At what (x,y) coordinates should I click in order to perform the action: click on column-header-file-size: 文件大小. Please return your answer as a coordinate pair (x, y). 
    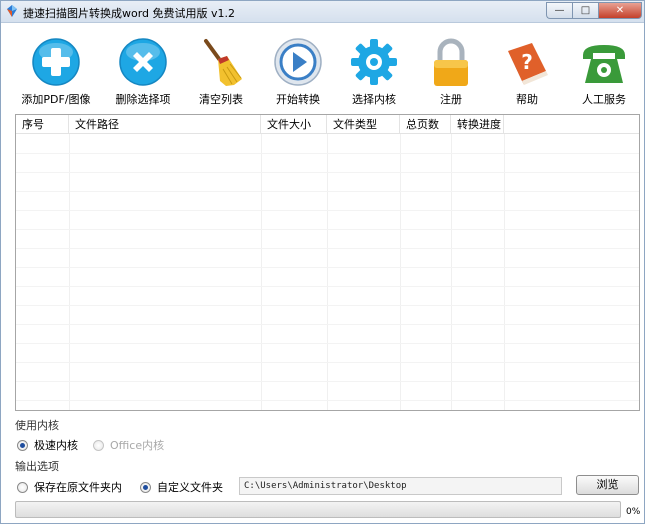
    Looking at the image, I should click on (294, 124).